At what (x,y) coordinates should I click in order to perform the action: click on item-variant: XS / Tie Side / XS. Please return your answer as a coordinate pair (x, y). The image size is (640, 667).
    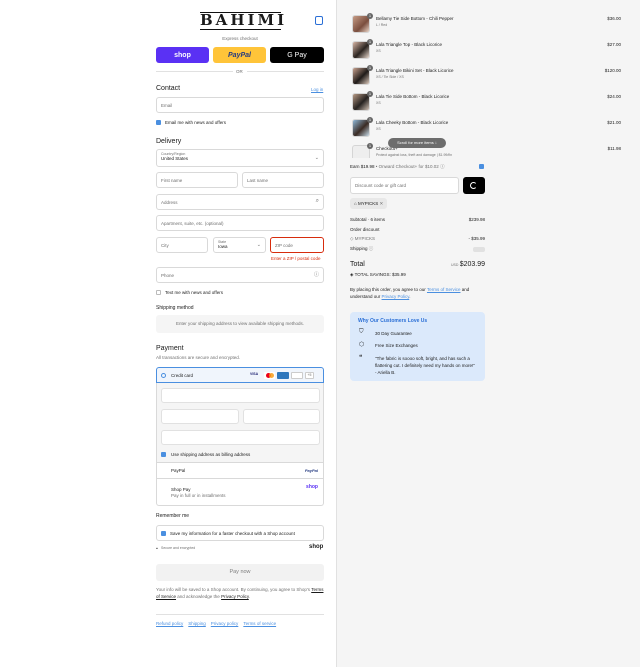
    Looking at the image, I should click on (390, 77).